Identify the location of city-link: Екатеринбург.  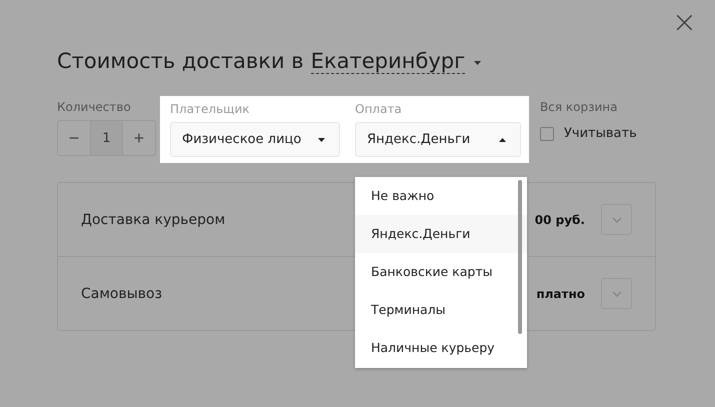
(388, 61).